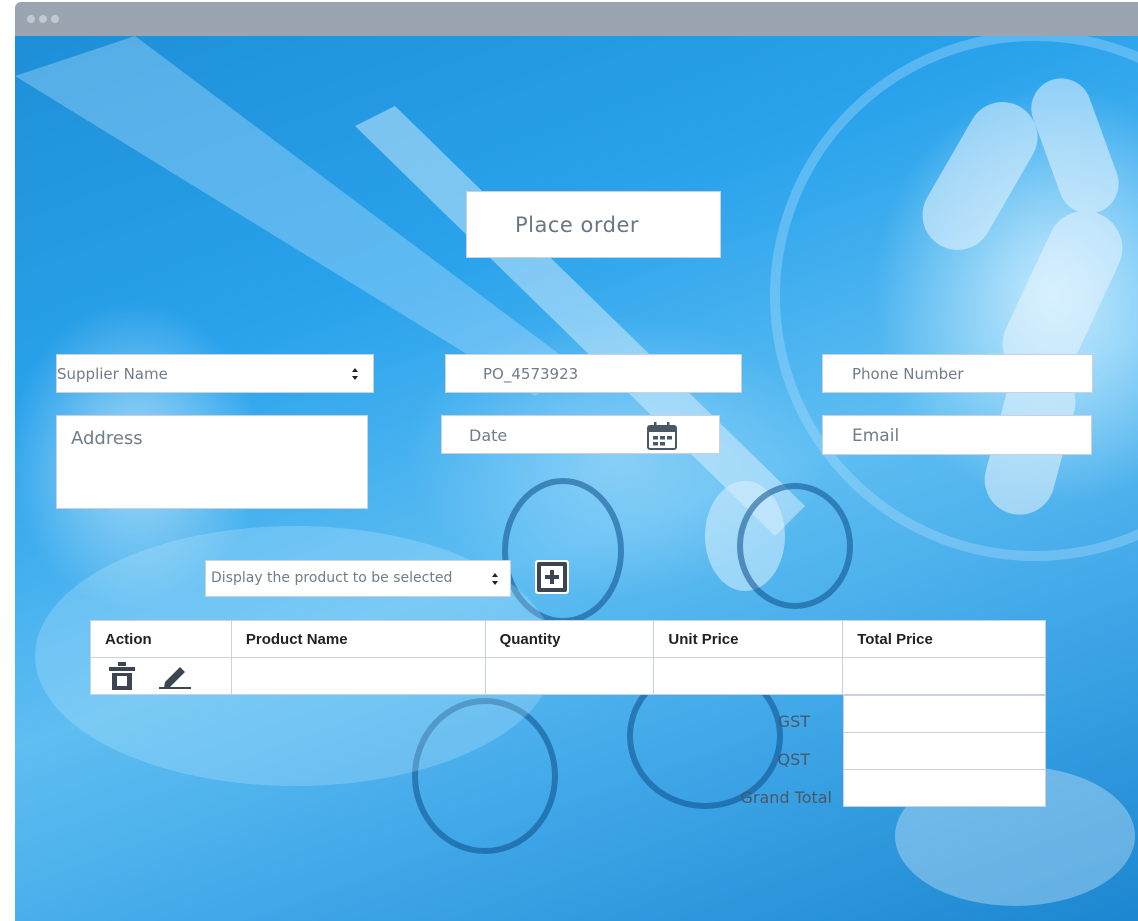 The width and height of the screenshot is (1138, 921). I want to click on address-placeholder: Address, so click(107, 438).